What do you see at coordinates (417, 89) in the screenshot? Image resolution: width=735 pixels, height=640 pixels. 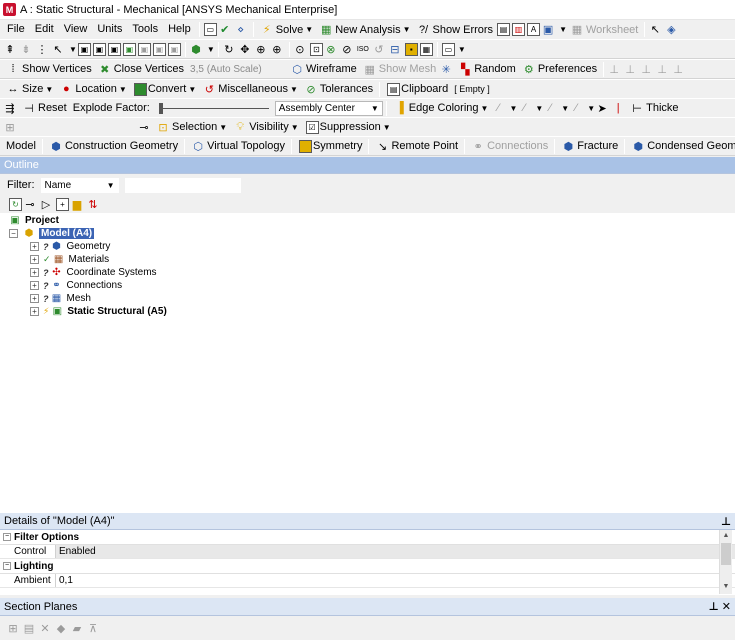 I see `clipboard-button: ▤ Clipboard` at bounding box center [417, 89].